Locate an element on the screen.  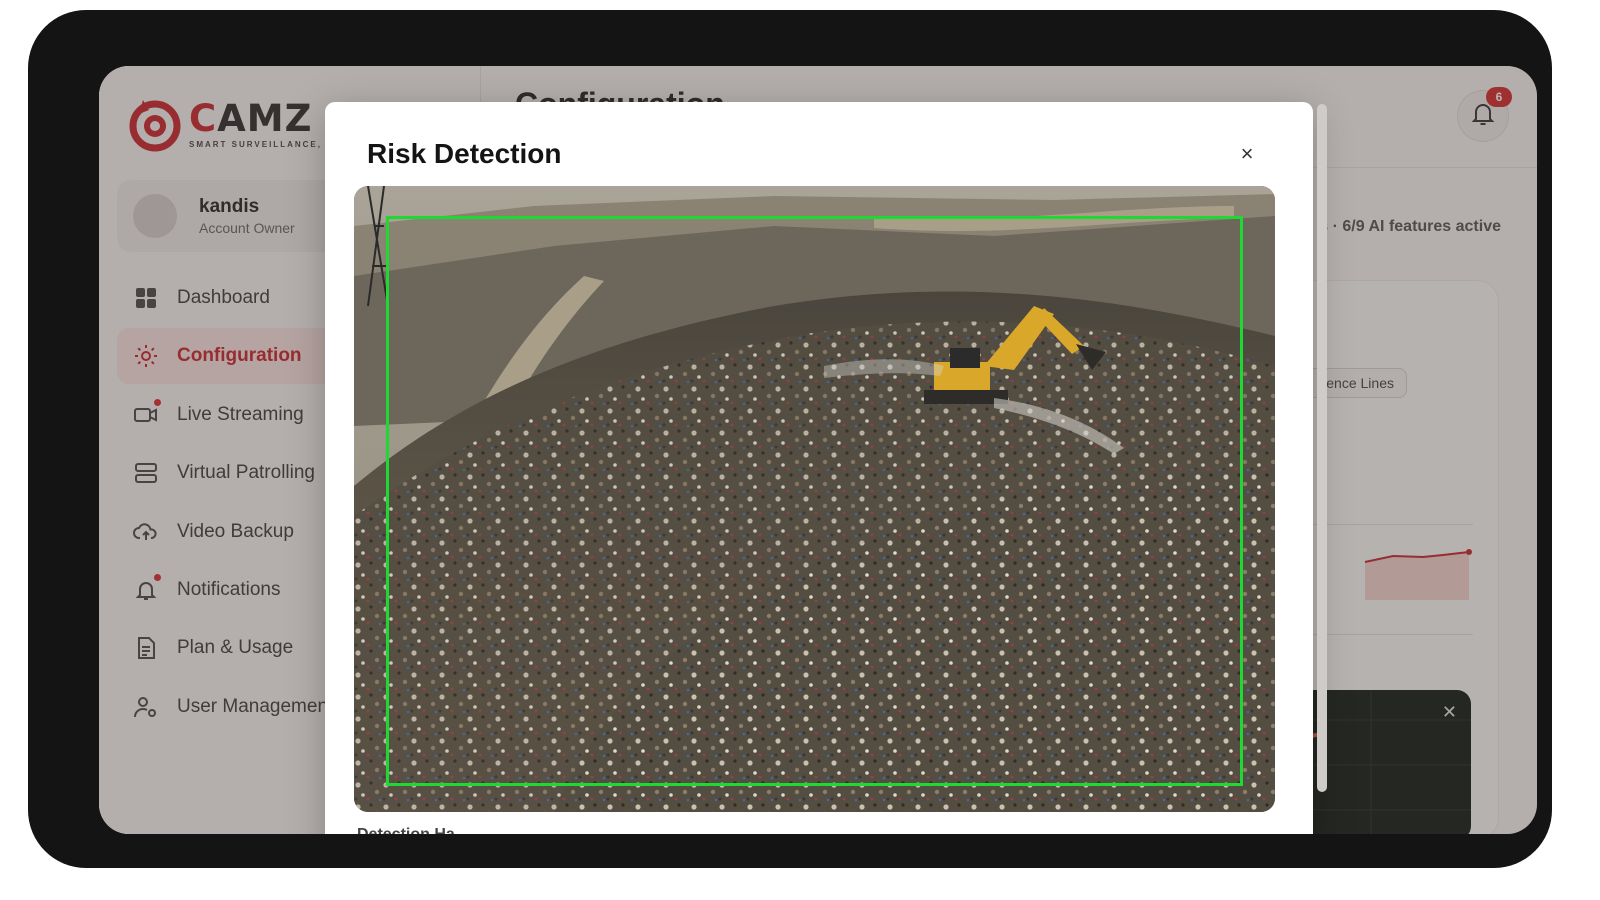
modal-scrollbar is located at coordinates (1322, 448).